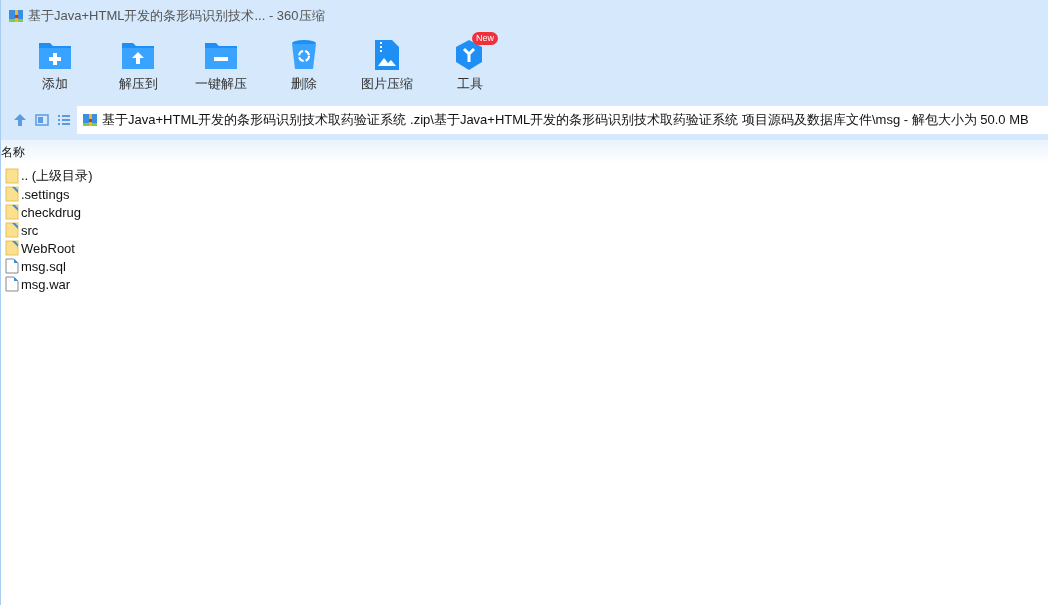  I want to click on app-icon, so click(16, 16).